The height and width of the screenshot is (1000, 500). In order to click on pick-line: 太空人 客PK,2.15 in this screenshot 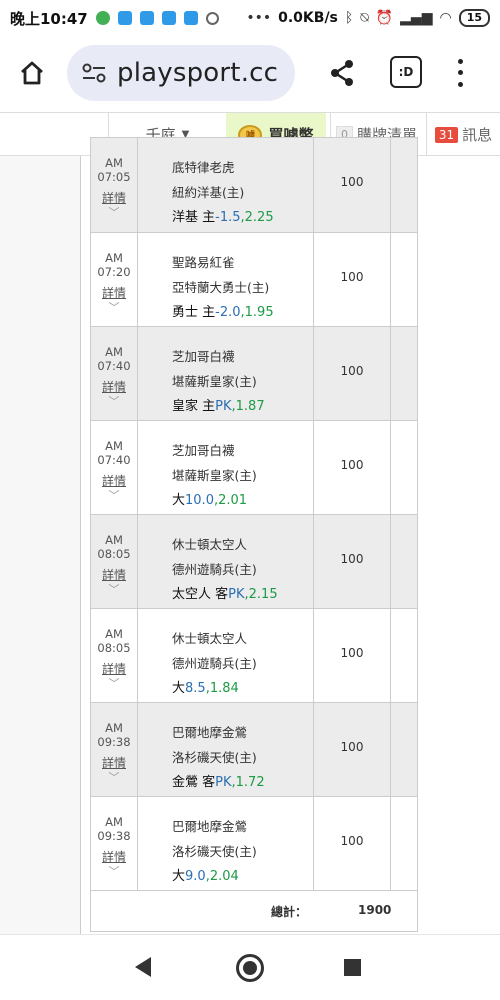, I will do `click(225, 594)`.